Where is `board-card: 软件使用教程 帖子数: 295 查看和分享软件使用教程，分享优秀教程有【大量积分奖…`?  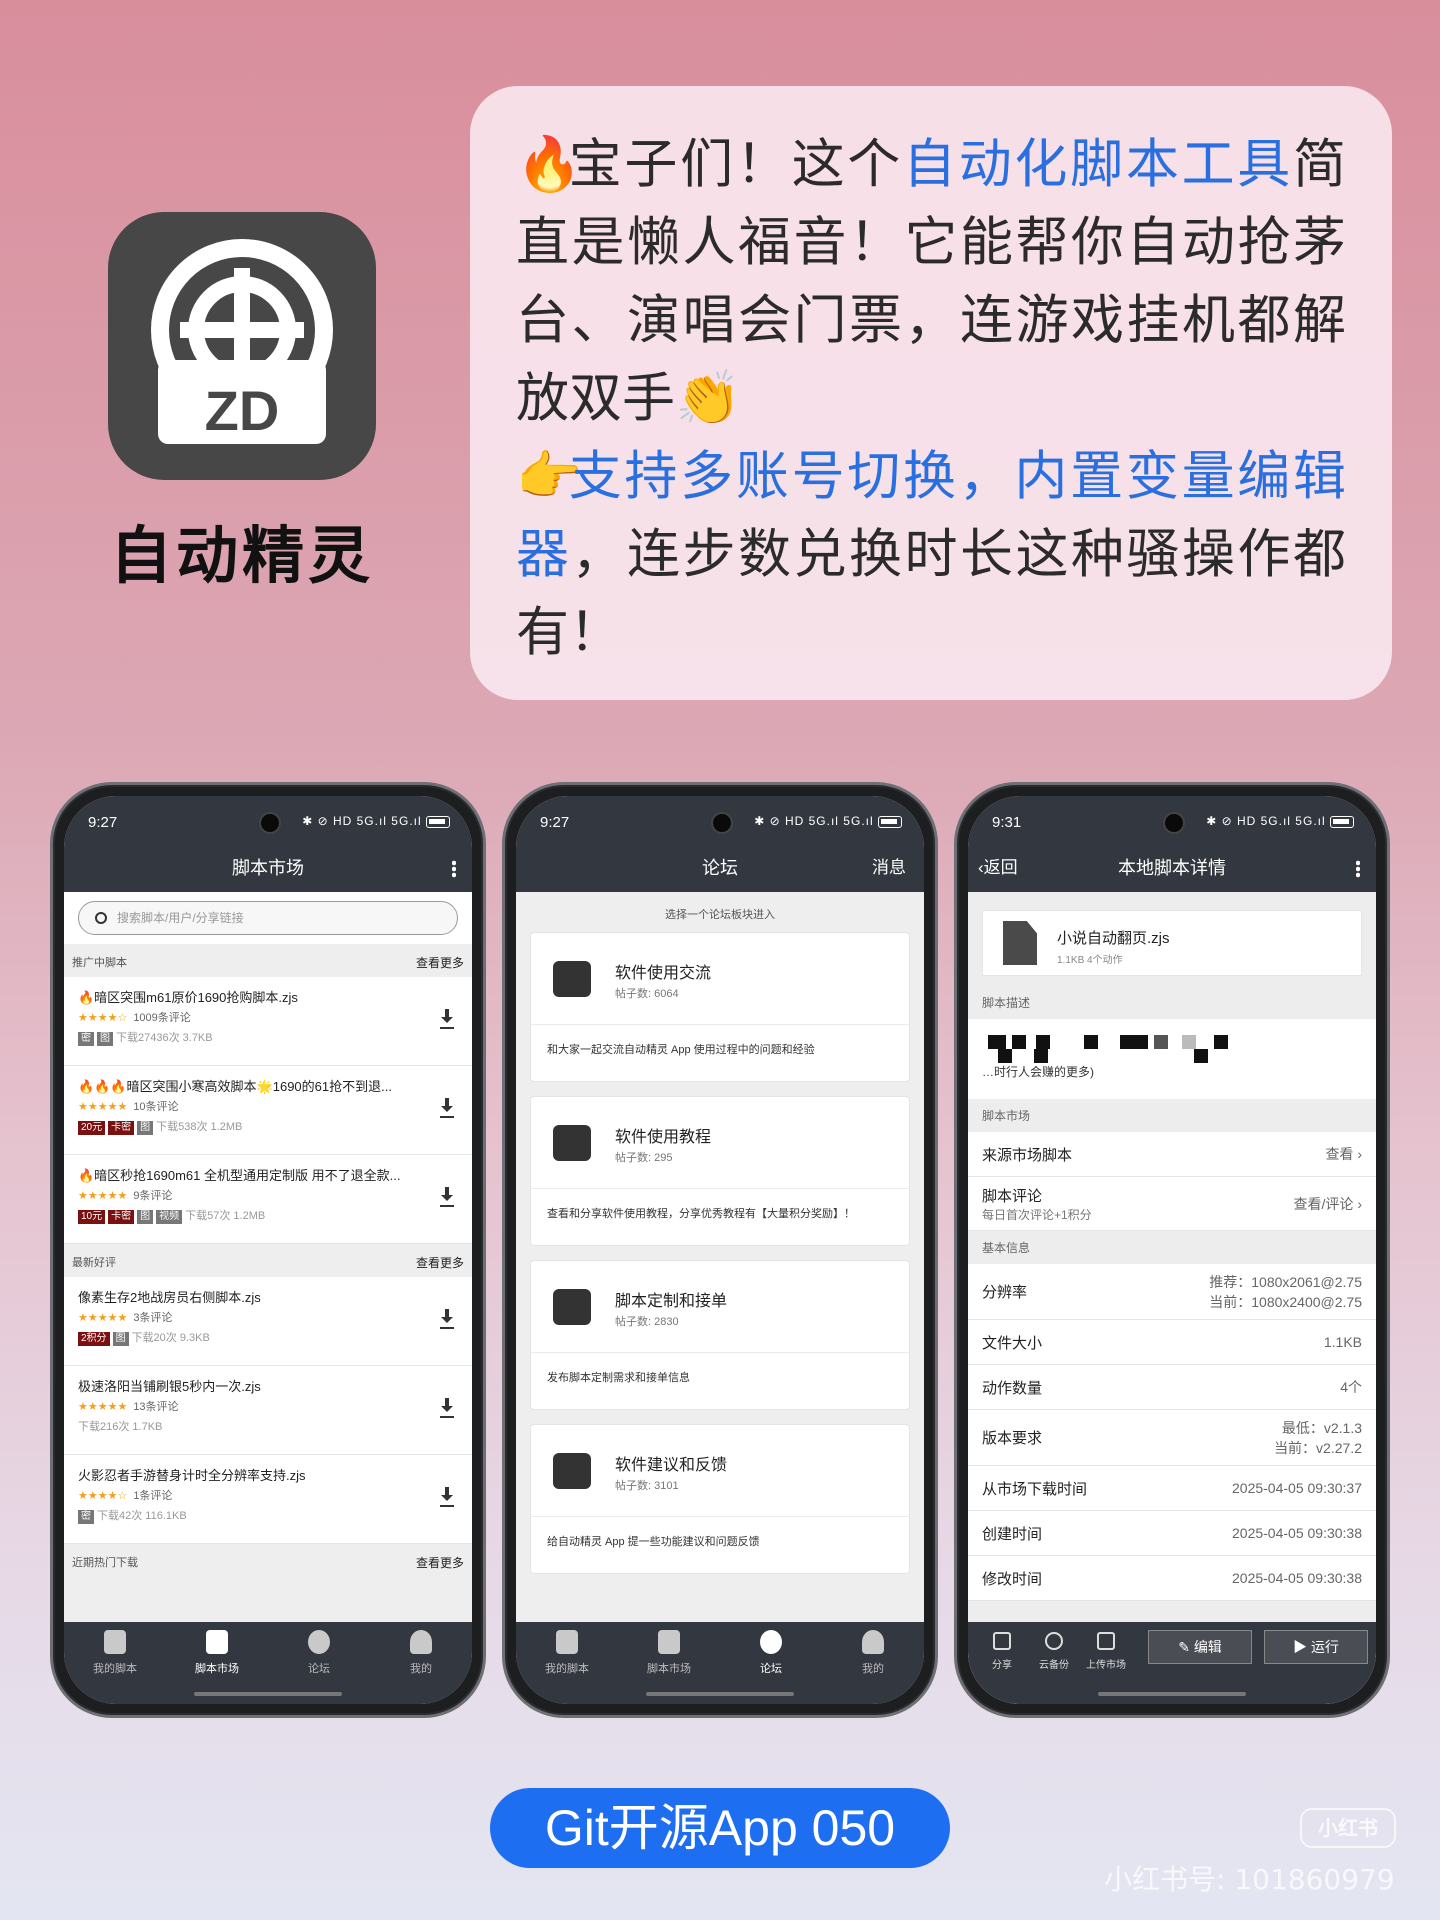
board-card: 软件使用教程 帖子数: 295 查看和分享软件使用教程，分享优秀教程有【大量积分奖… is located at coordinates (720, 1171).